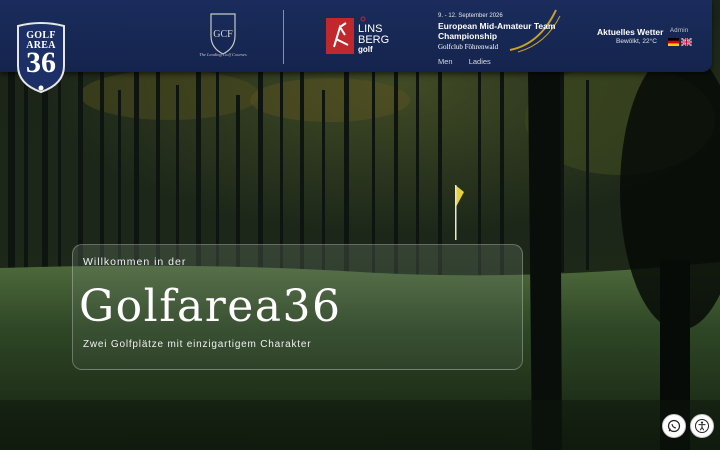 The width and height of the screenshot is (720, 450). I want to click on event-date: 9. - 12. September 2026, so click(470, 16).